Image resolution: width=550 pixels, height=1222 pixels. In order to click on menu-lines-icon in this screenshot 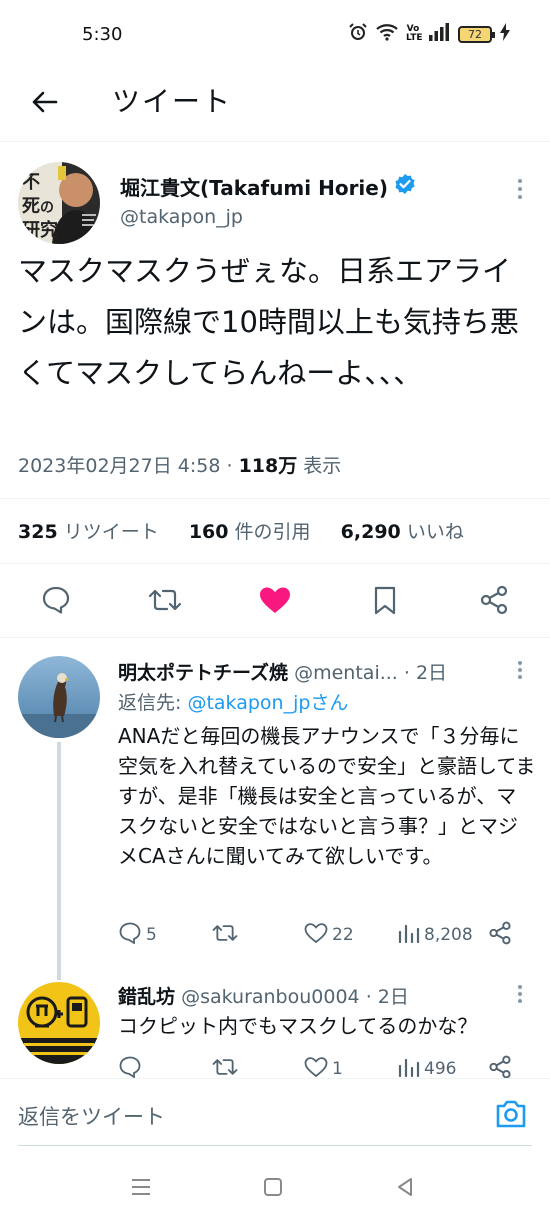, I will do `click(141, 1189)`.